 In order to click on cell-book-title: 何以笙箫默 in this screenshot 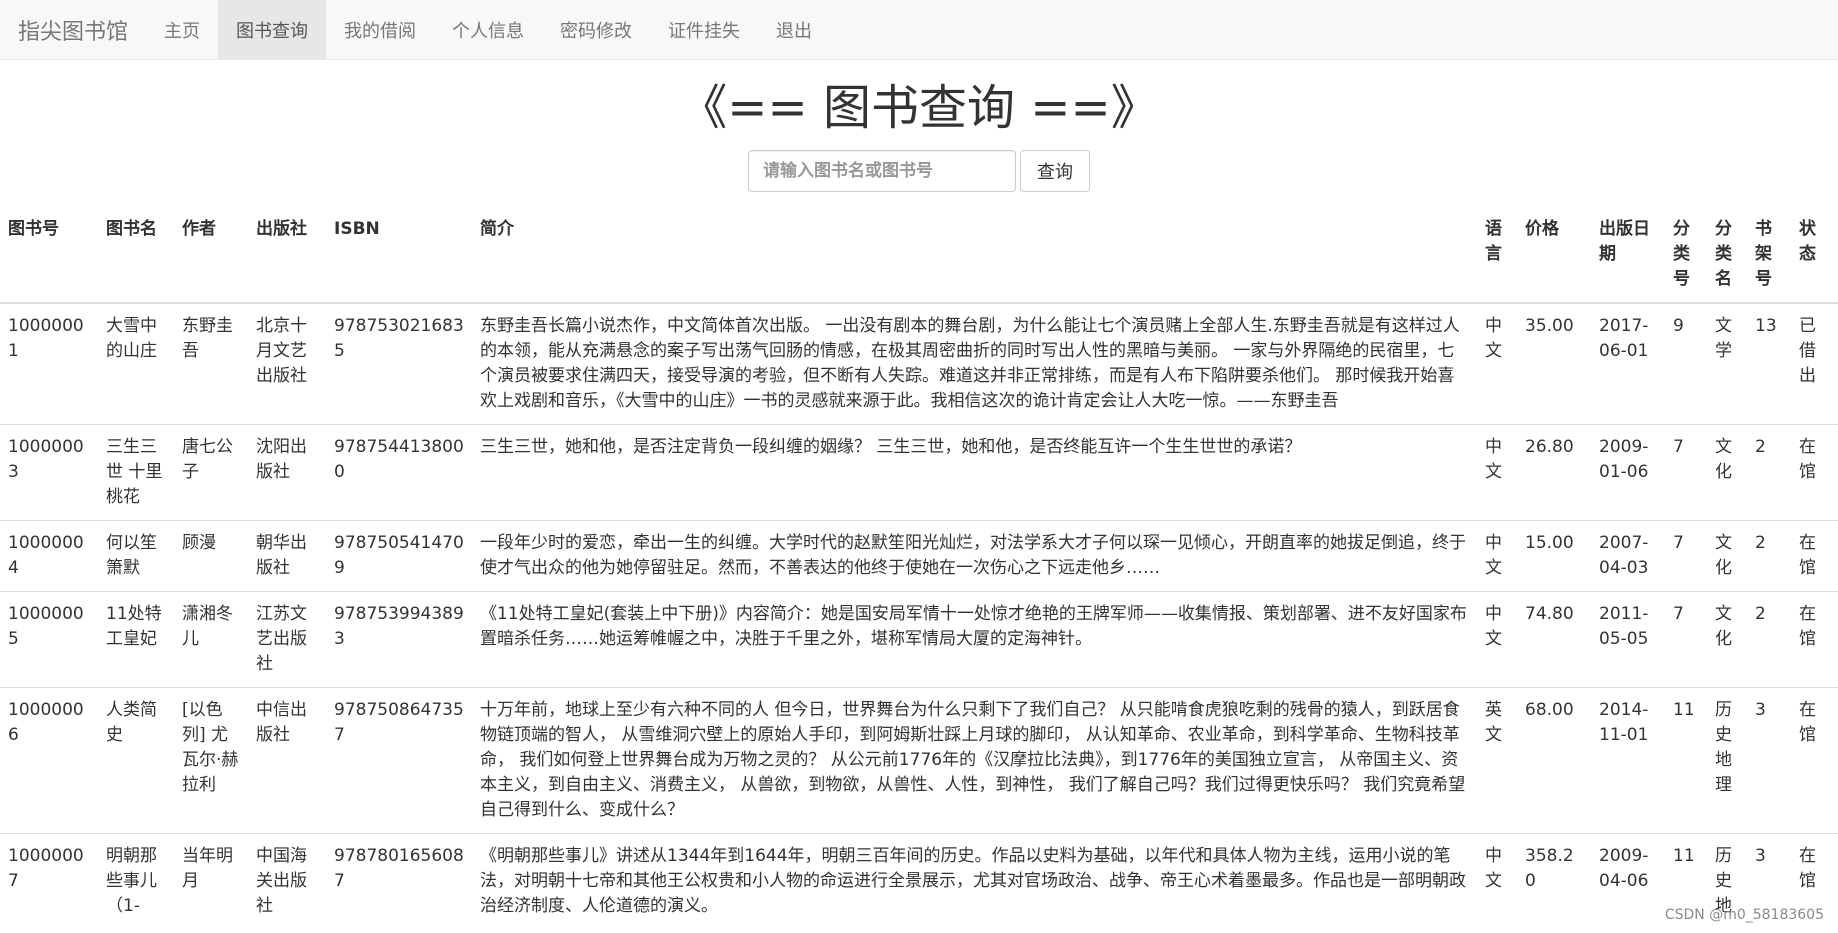, I will do `click(136, 556)`.